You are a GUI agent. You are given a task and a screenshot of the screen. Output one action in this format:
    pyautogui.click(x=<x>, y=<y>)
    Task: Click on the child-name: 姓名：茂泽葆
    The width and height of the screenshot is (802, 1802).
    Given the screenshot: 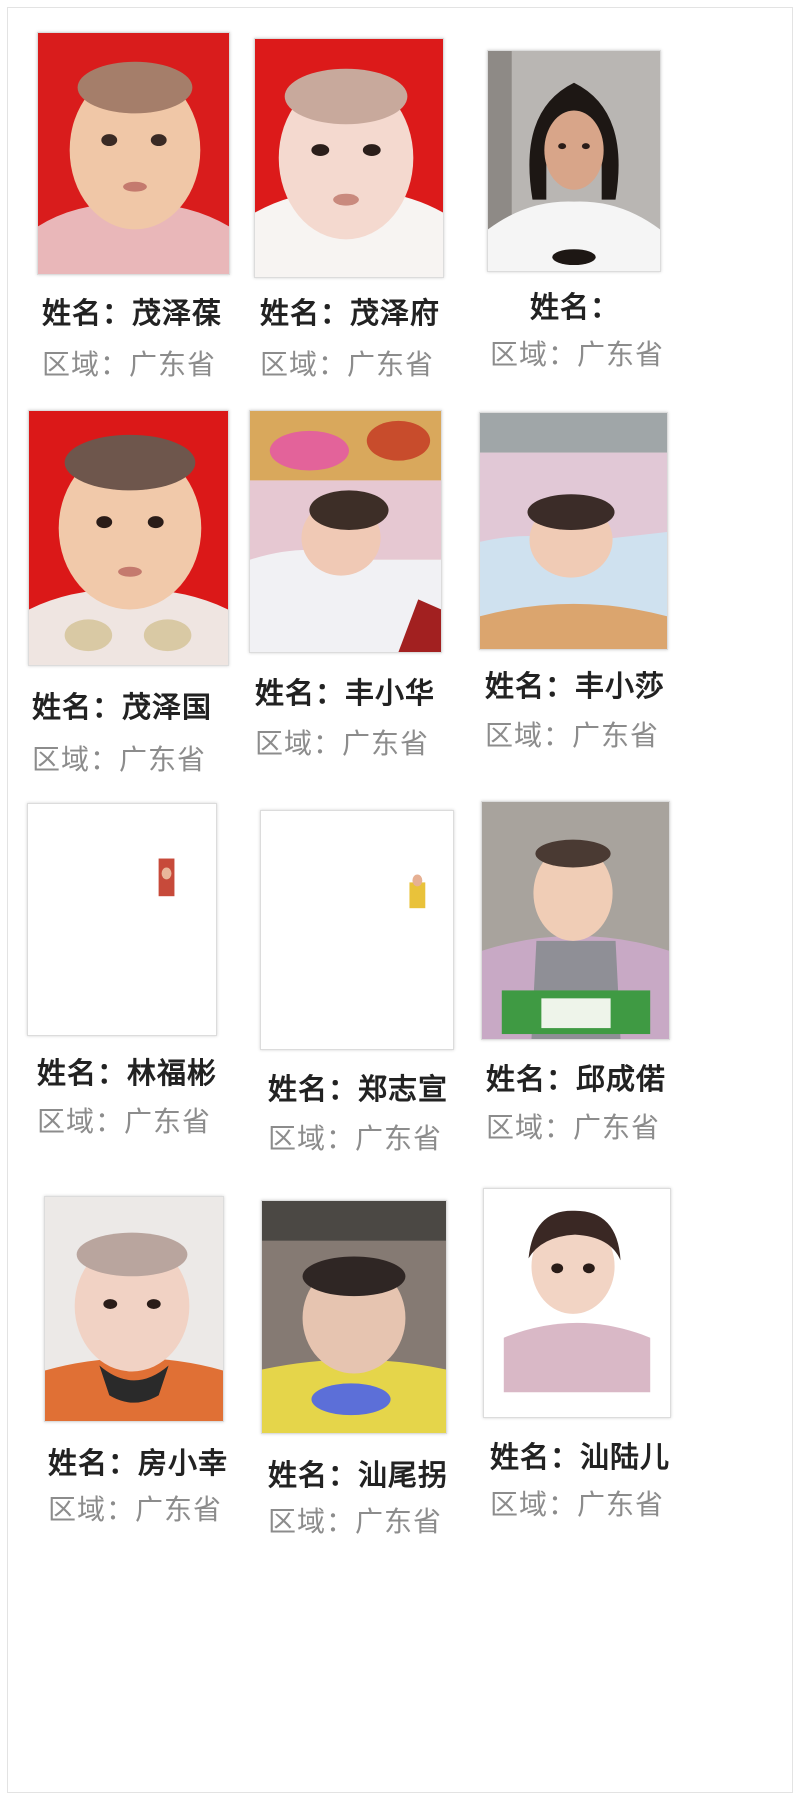 What is the action you would take?
    pyautogui.click(x=132, y=313)
    